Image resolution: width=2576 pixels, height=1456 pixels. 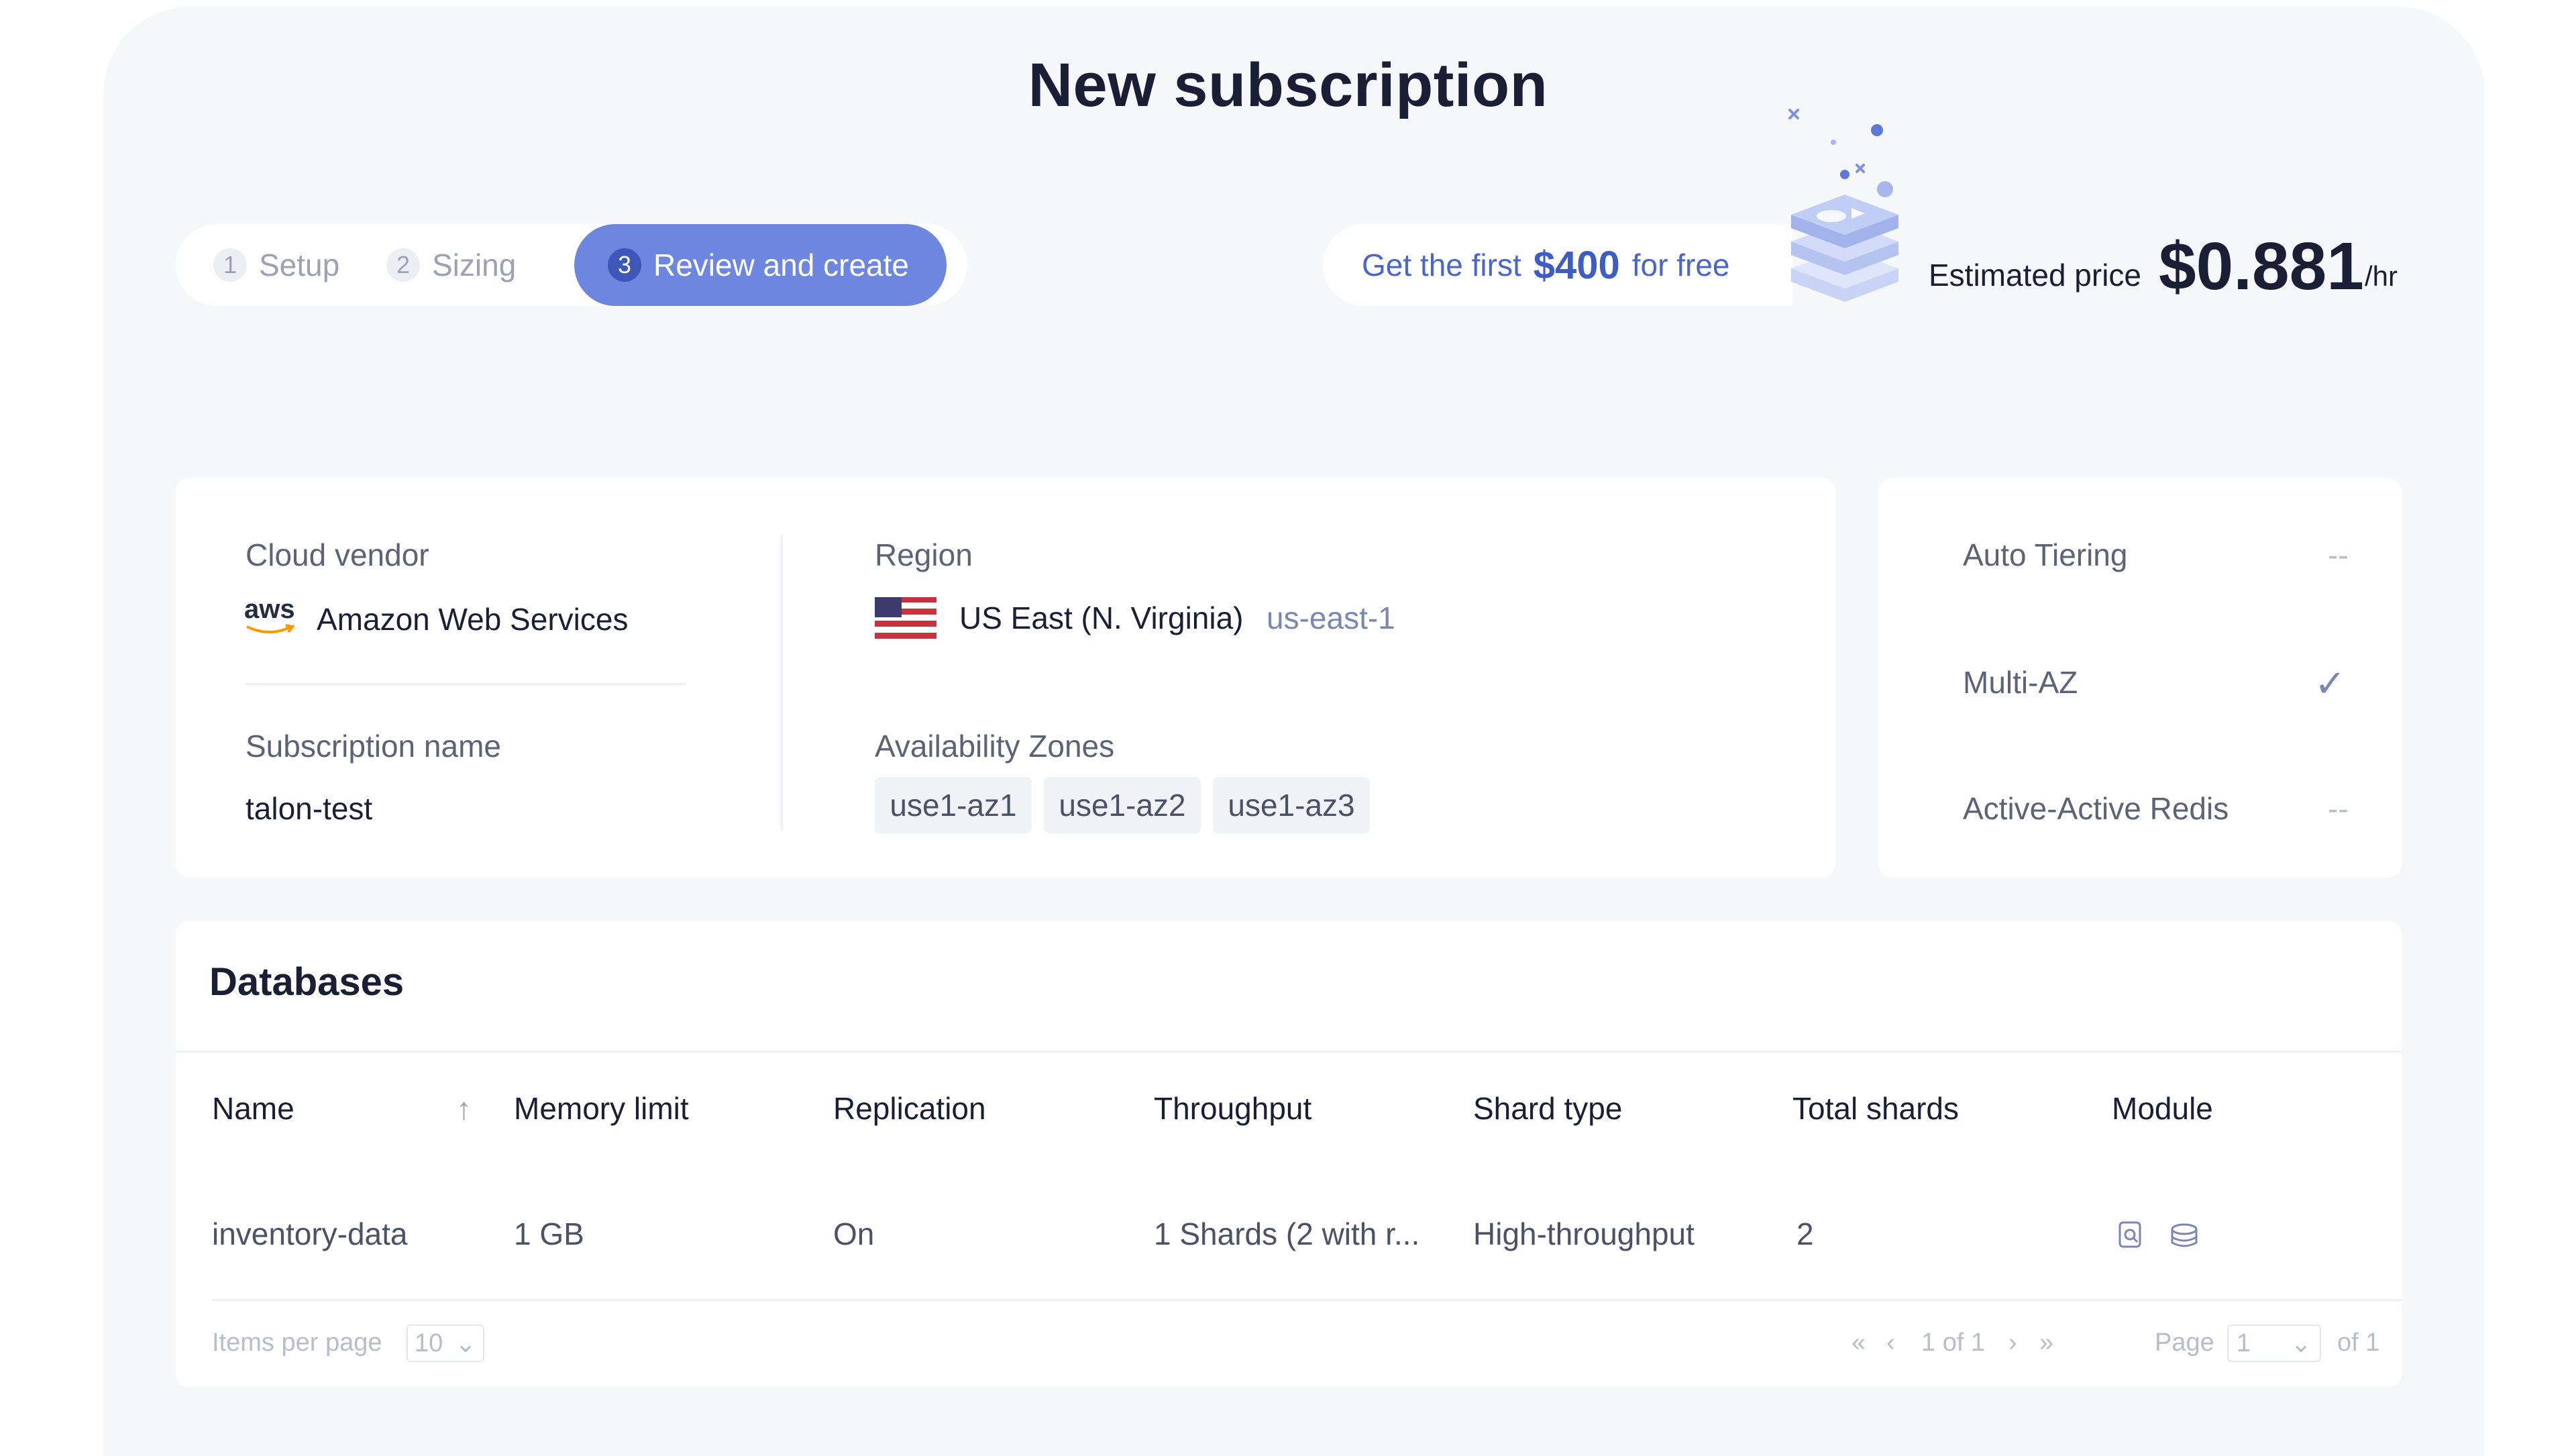 I want to click on wizard-stepper: 1 Setup 2 Sizing 3 Review and create, so click(x=571, y=265).